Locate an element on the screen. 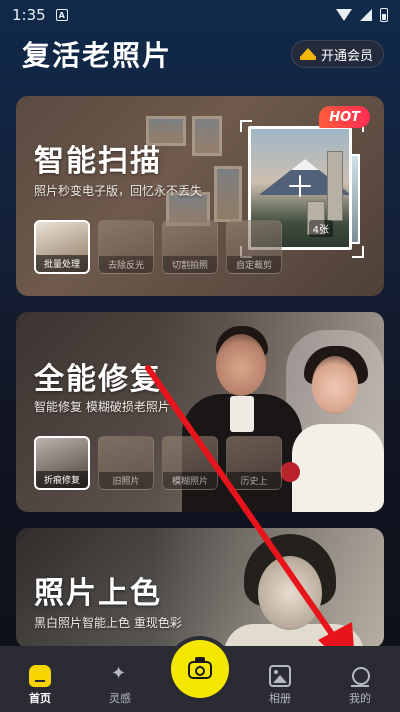 The height and width of the screenshot is (712, 400). scan-subtitle: 照片秒变电子版，回忆永不丢失 is located at coordinates (118, 191).